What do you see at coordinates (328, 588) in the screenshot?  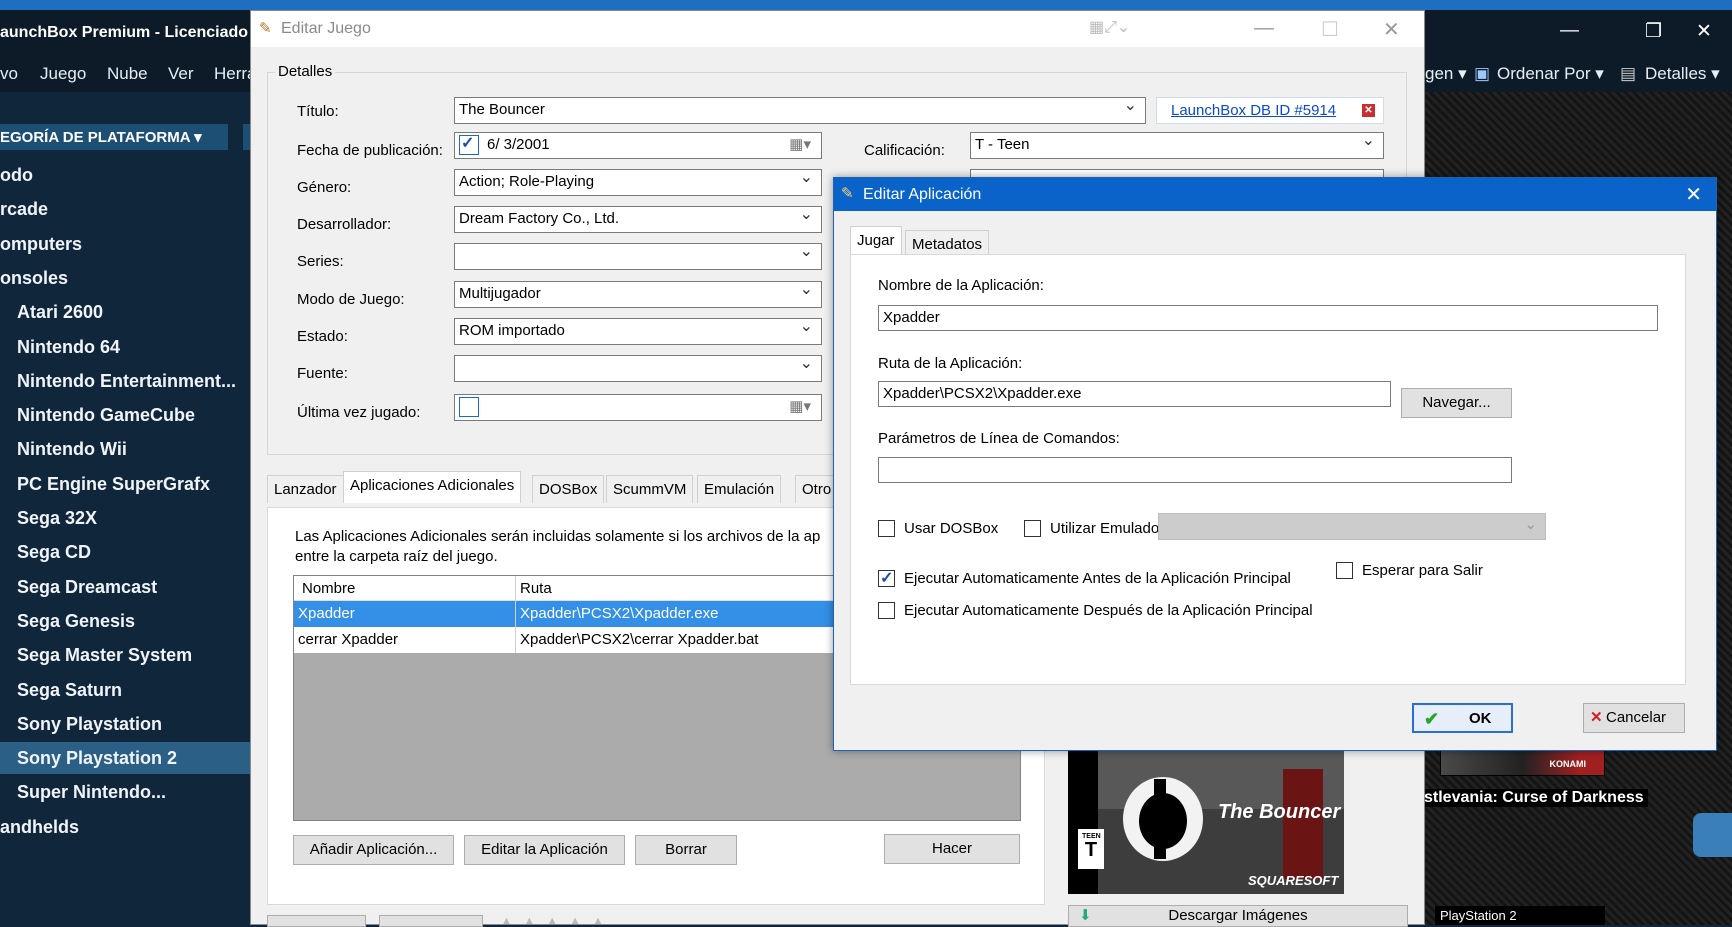 I see `column-nombre: Nombre` at bounding box center [328, 588].